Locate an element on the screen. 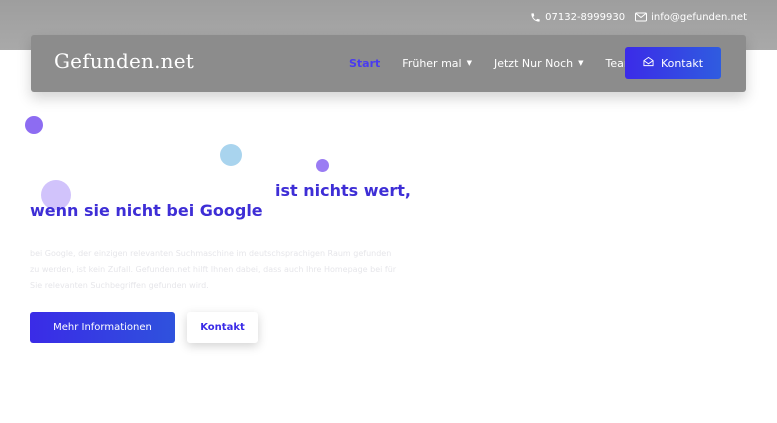 The width and height of the screenshot is (777, 423). menu-item-frueher-mal: Früher mal ▼ is located at coordinates (437, 63).